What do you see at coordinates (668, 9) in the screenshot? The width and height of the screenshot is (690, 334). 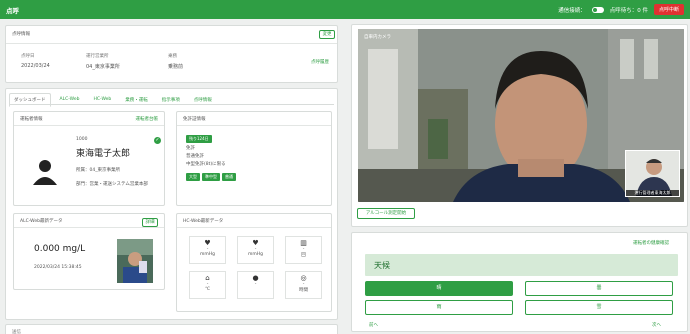 I see `abort-button: 点呼中断` at bounding box center [668, 9].